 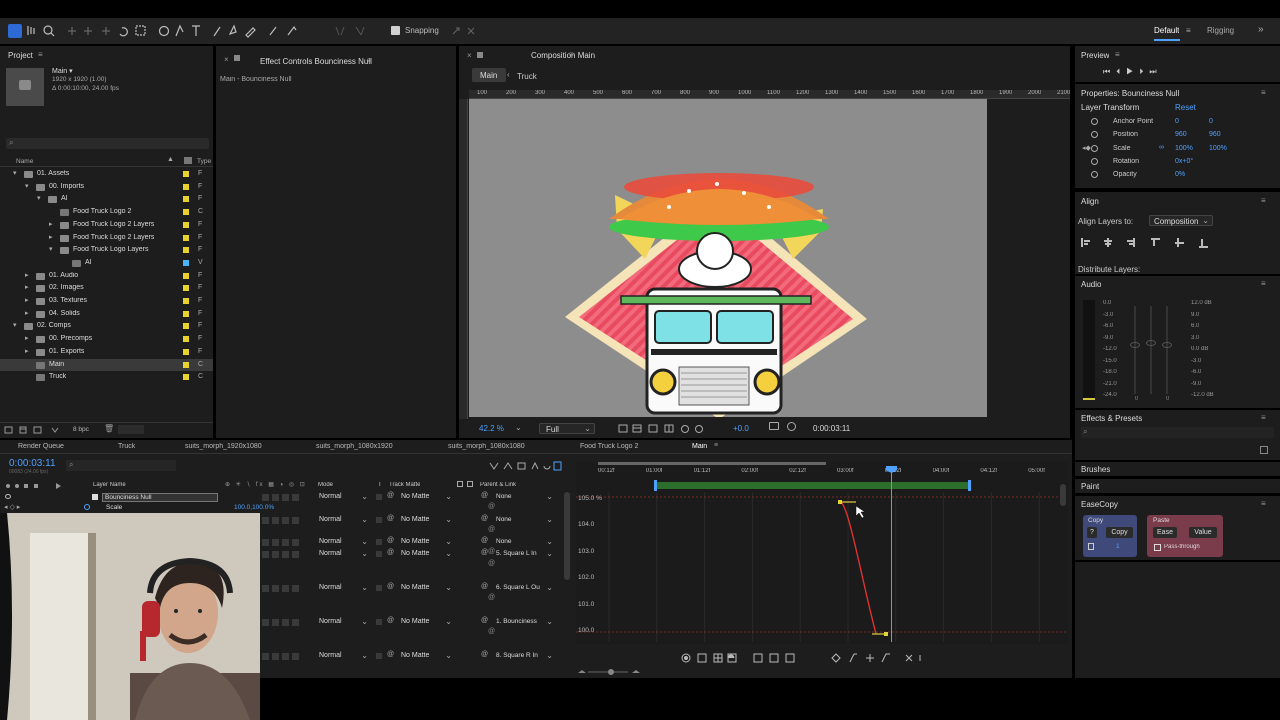 I want to click on parent-dropdown: 8. Square R In ⌄, so click(x=524, y=656).